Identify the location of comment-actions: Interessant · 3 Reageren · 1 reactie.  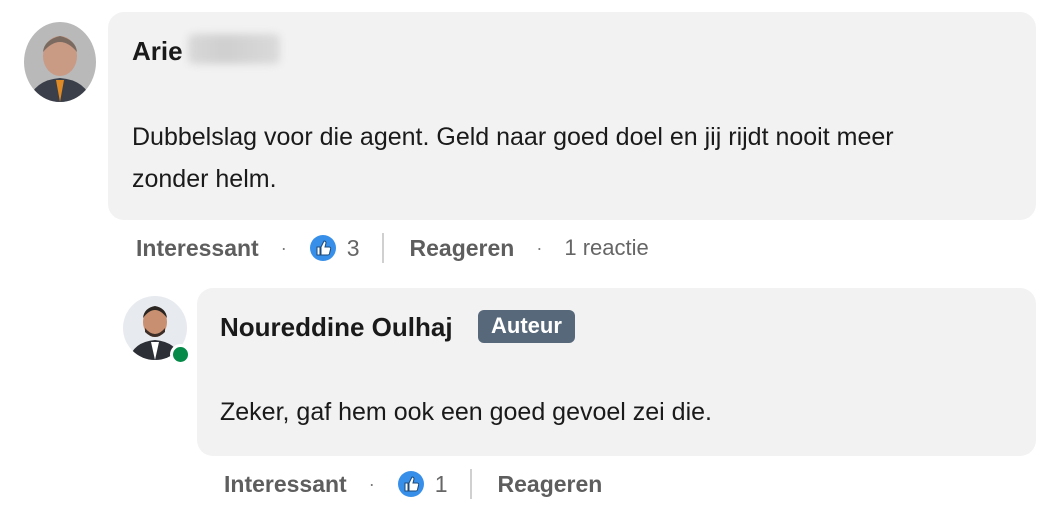
(392, 248).